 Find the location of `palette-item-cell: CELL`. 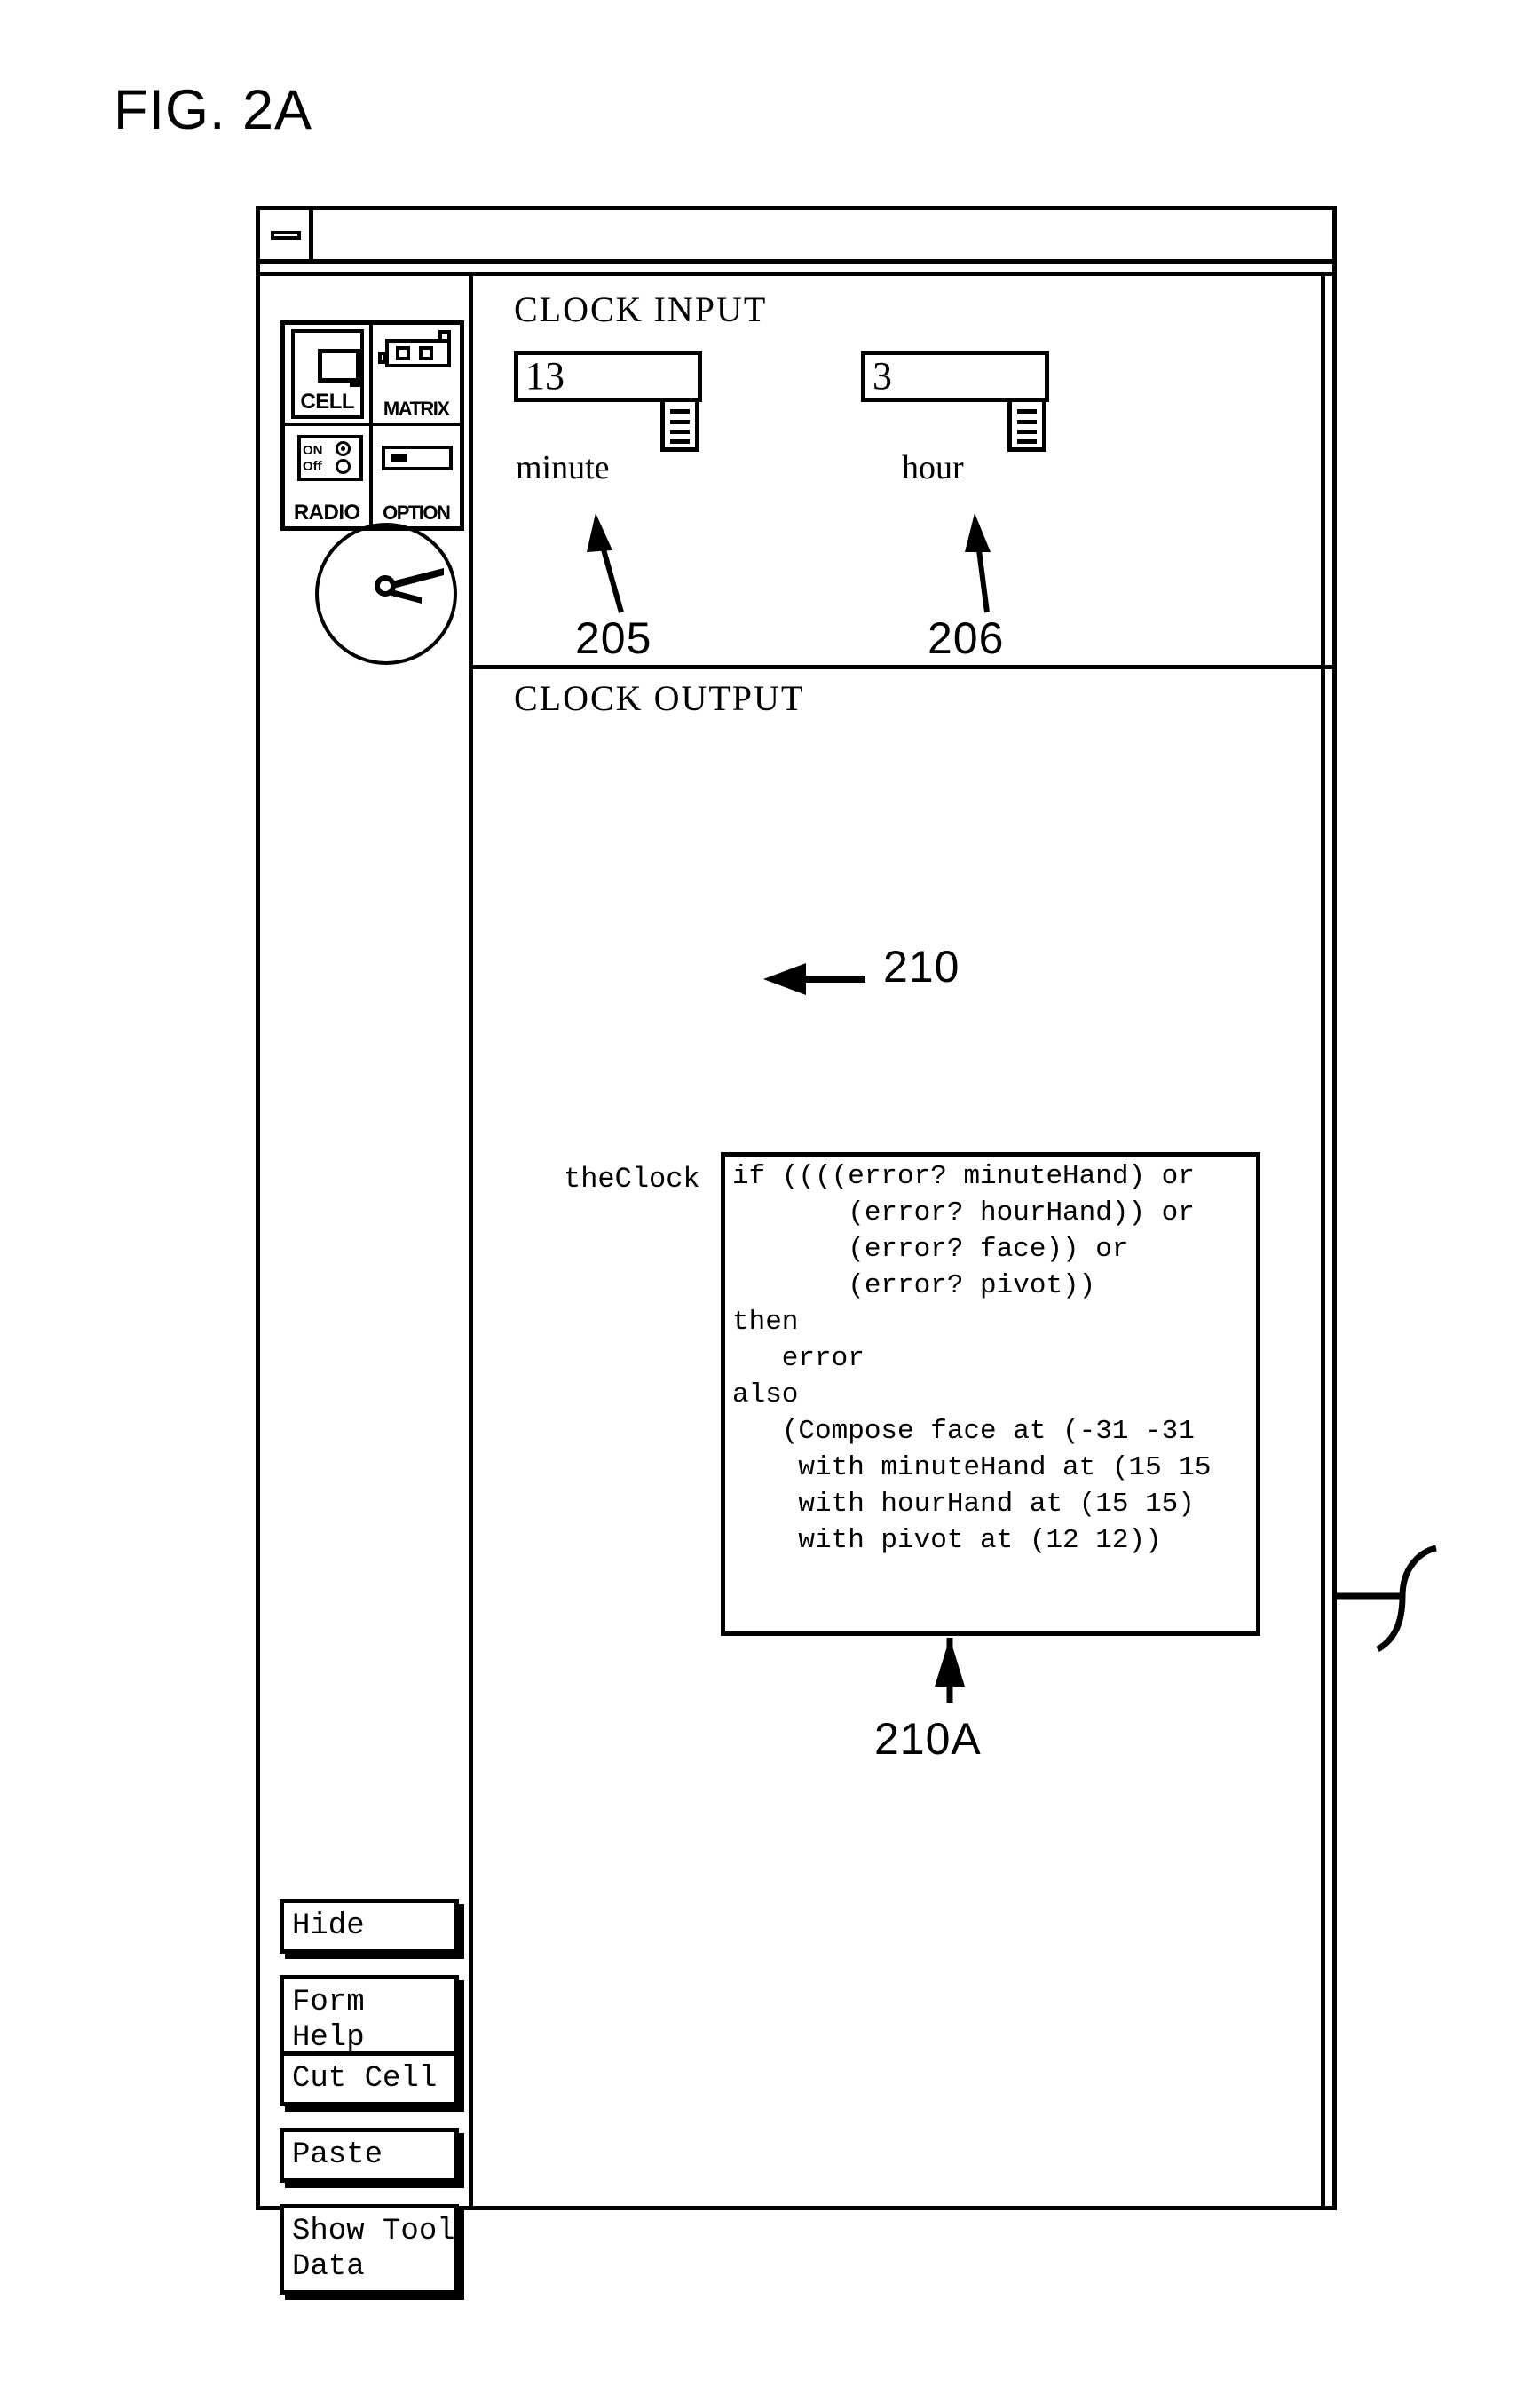

palette-item-cell: CELL is located at coordinates (329, 375).